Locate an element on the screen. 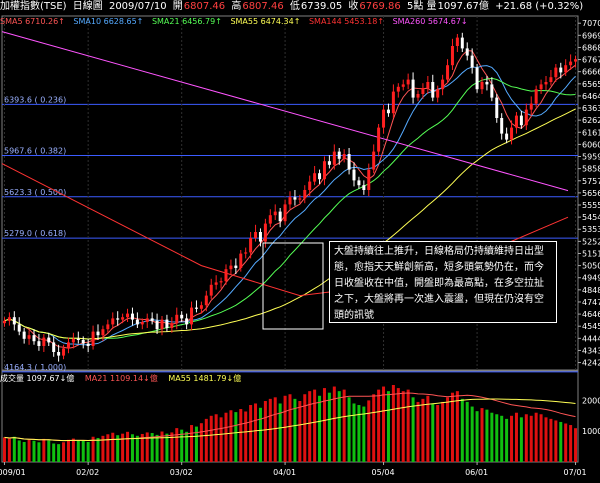  y-tick-label: 4747 is located at coordinates (591, 302).